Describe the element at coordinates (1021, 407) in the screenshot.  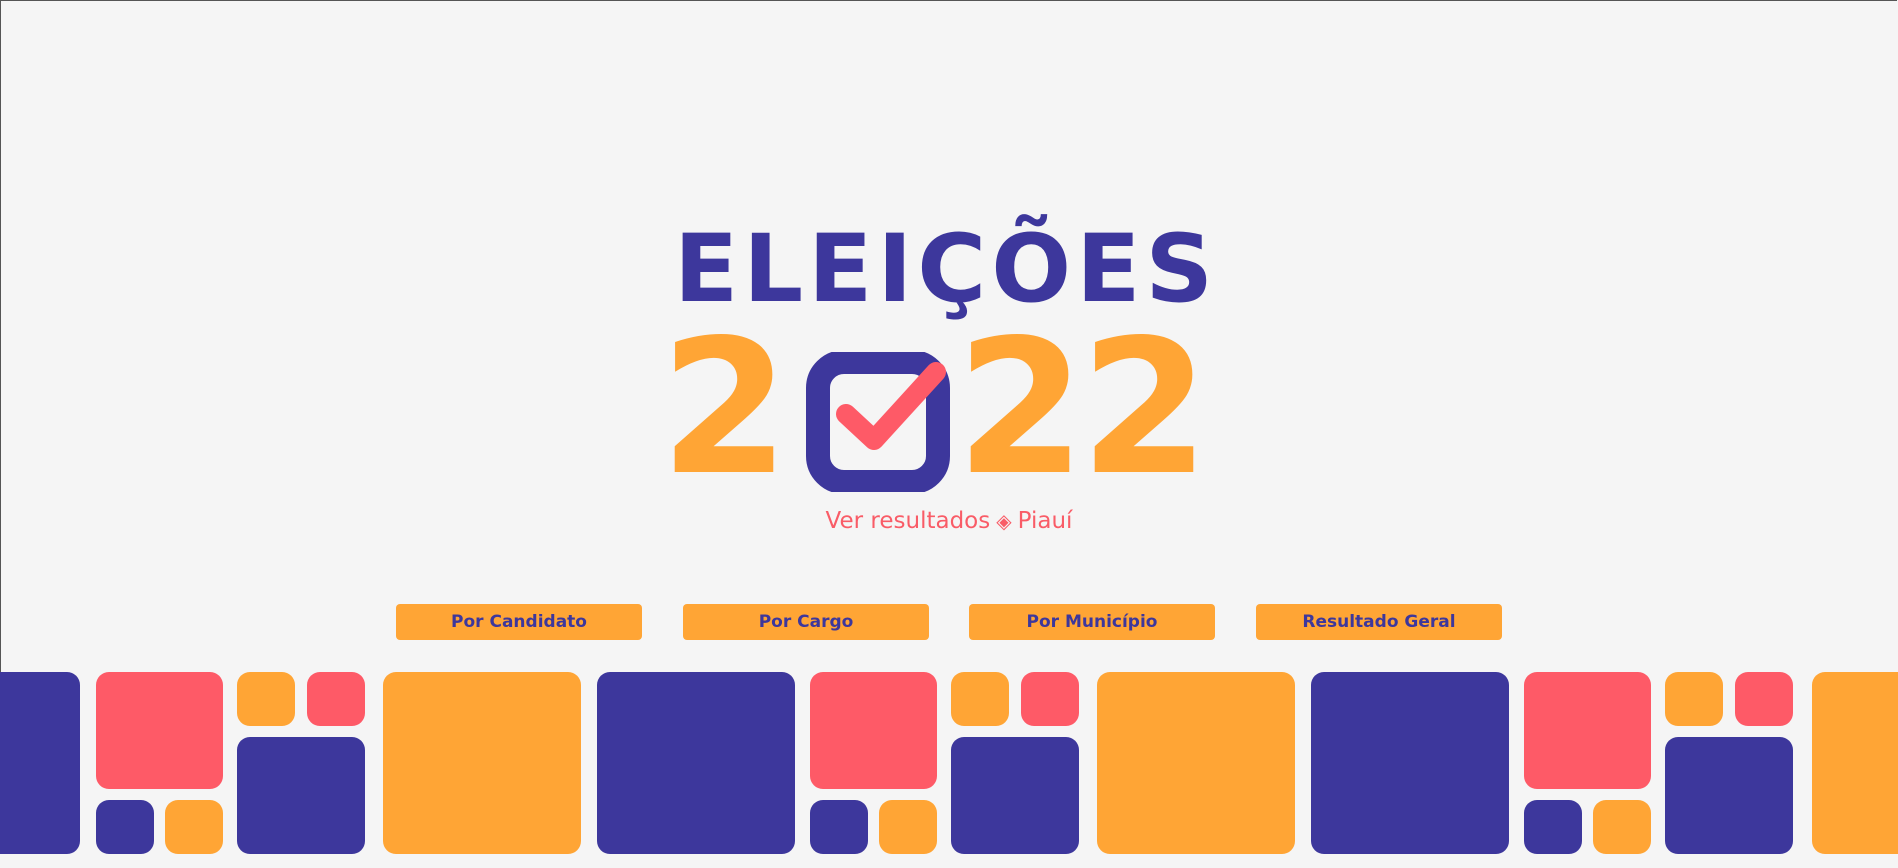
I see `year-digit-second: 2` at that location.